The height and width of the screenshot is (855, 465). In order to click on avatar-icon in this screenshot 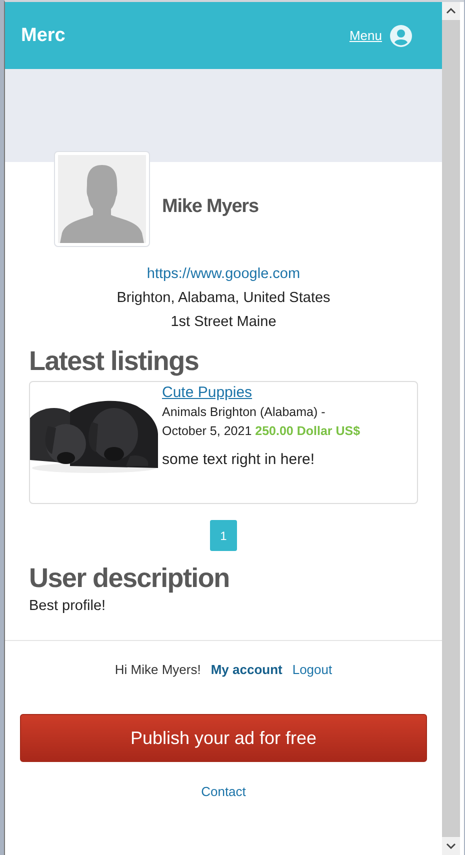, I will do `click(102, 199)`.